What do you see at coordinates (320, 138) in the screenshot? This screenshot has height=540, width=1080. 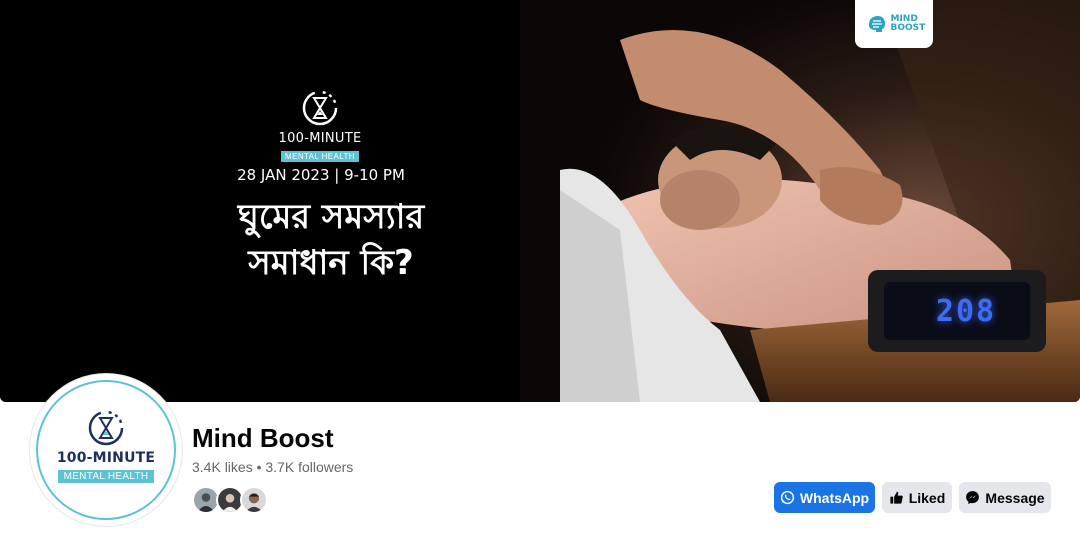 I see `cover-logo-minute: 100-MINUTE` at bounding box center [320, 138].